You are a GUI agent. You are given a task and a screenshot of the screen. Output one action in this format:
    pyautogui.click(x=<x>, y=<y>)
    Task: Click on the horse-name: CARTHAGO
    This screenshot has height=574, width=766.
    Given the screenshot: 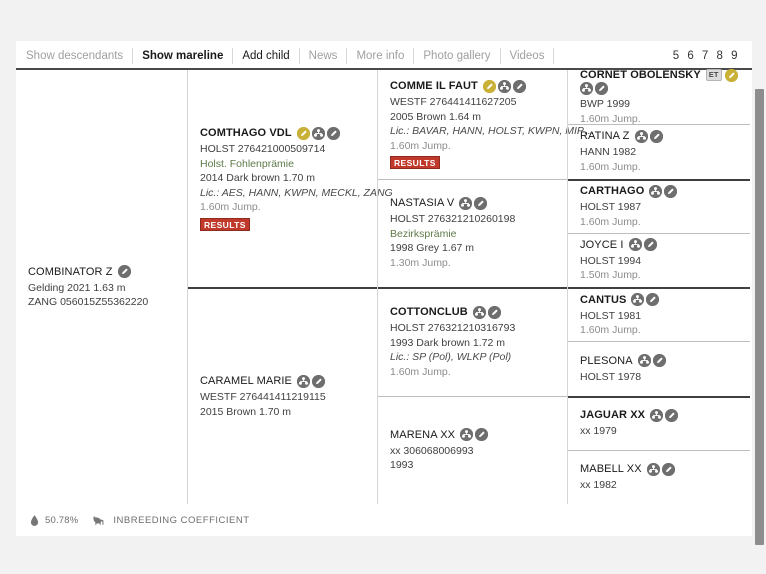 What is the action you would take?
    pyautogui.click(x=612, y=191)
    